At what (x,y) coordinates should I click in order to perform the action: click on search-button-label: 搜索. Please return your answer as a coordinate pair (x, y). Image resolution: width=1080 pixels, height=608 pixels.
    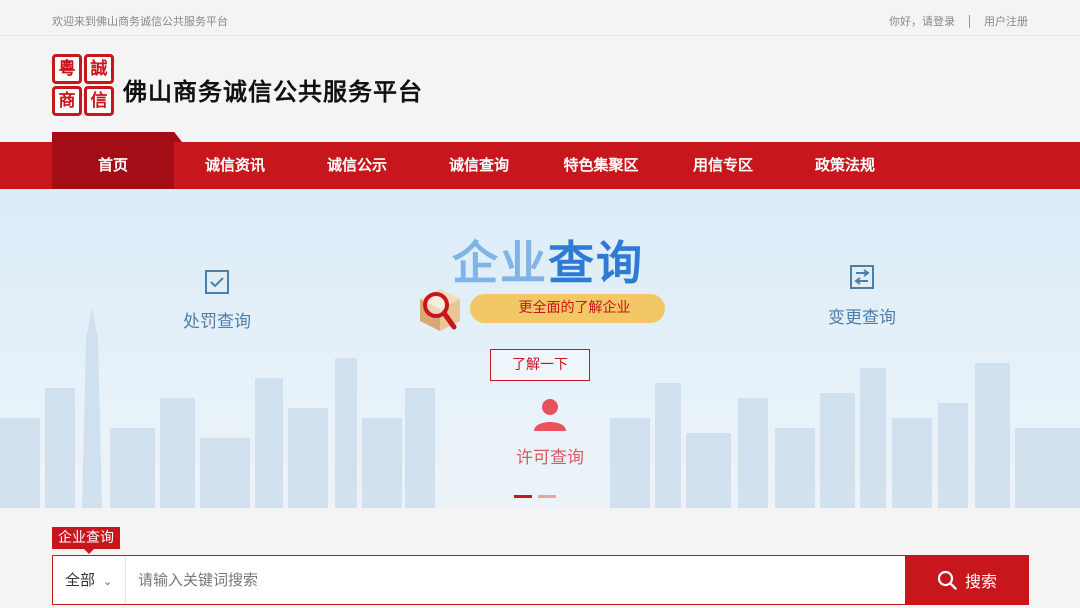
    Looking at the image, I should click on (980, 581).